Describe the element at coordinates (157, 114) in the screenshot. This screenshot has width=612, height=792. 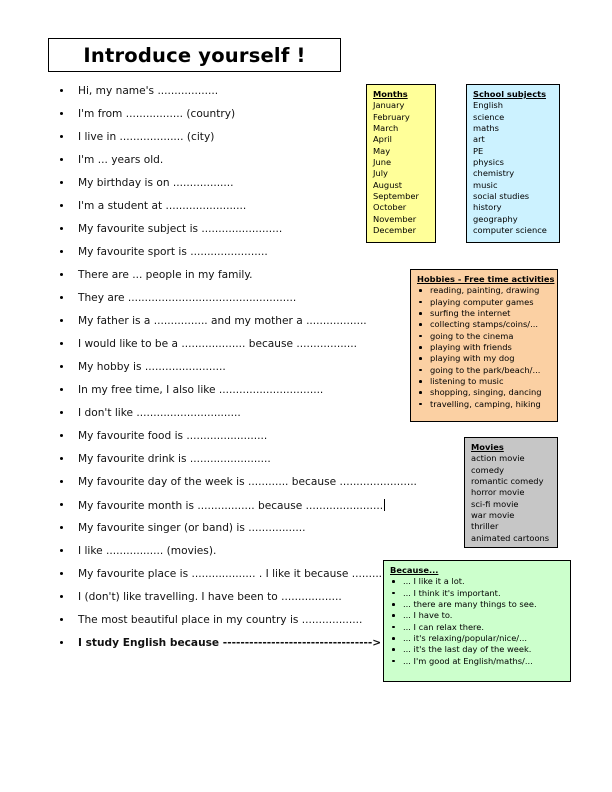
I see `prompt-text: I'm from ................. (country)` at that location.